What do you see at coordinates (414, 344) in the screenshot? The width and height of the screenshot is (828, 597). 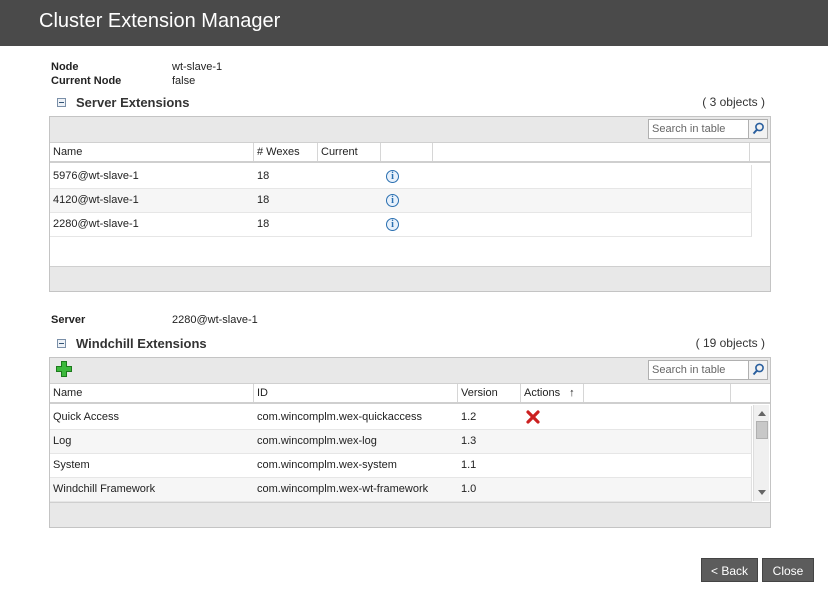 I see `windchill-extensions-header: Windchill Extensions ( 19 objects )` at bounding box center [414, 344].